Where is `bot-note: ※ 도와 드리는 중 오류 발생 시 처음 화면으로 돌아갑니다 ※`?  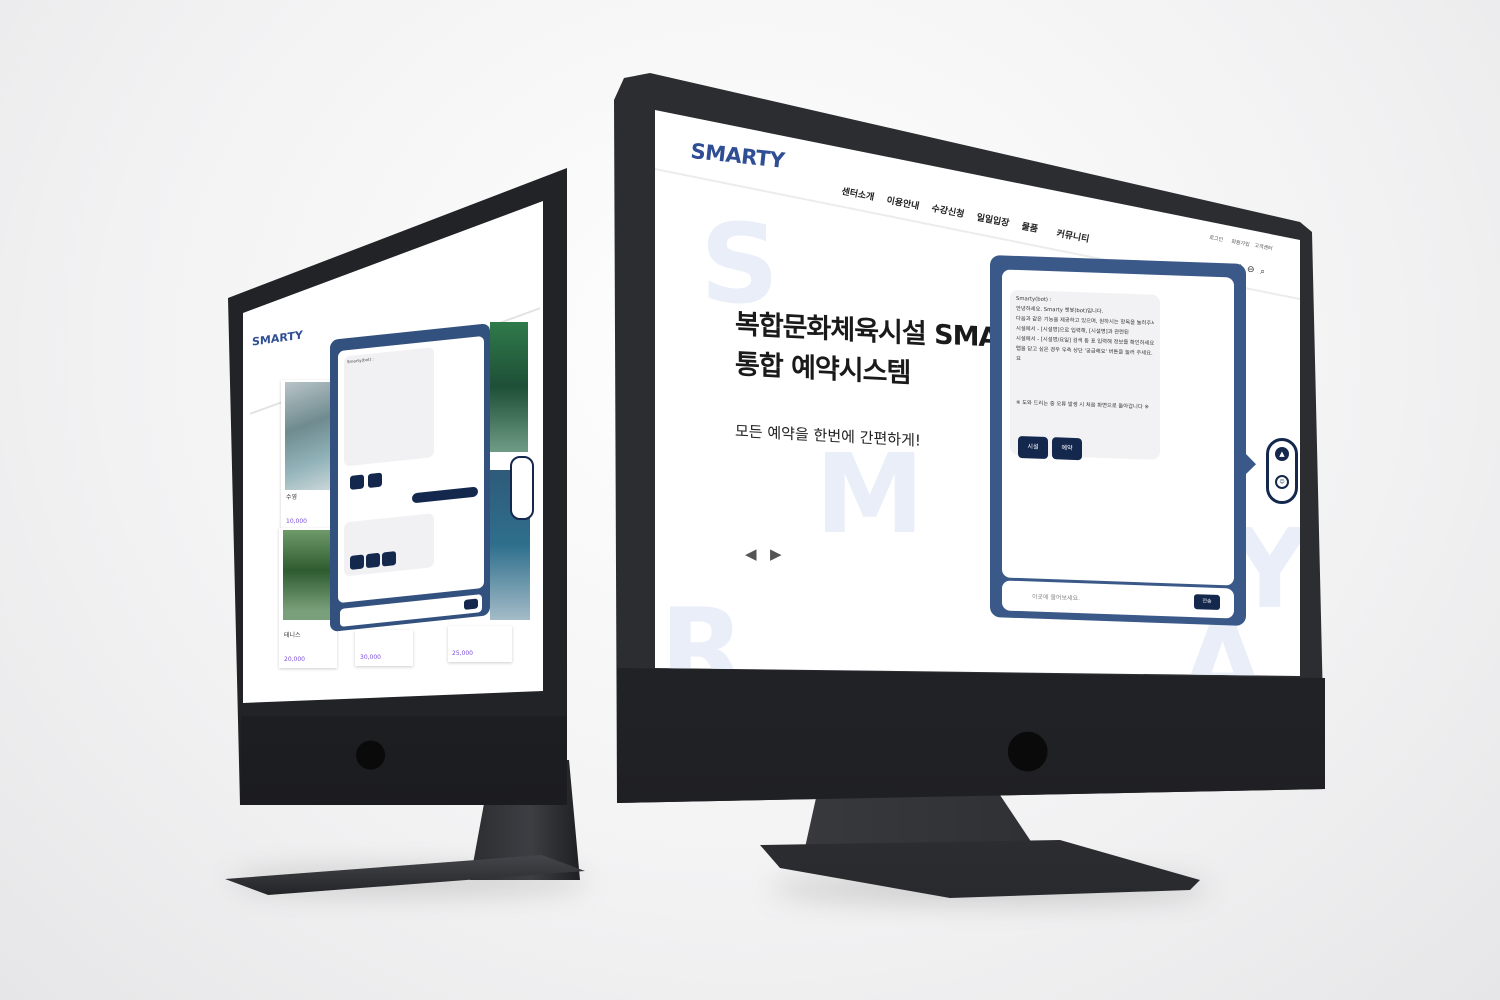 bot-note: ※ 도와 드리는 중 오류 발생 시 처음 화면으로 돌아갑니다 ※ is located at coordinates (1082, 405).